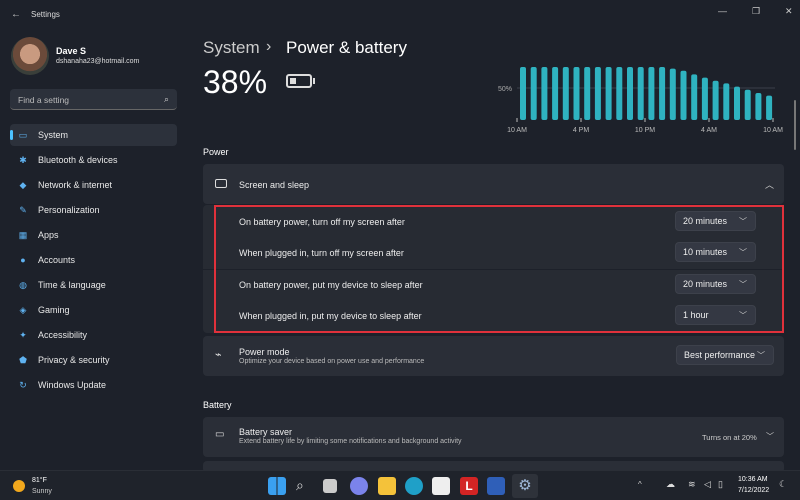  Describe the element at coordinates (221, 183) in the screenshot. I see `screen-sleep-icon` at that location.